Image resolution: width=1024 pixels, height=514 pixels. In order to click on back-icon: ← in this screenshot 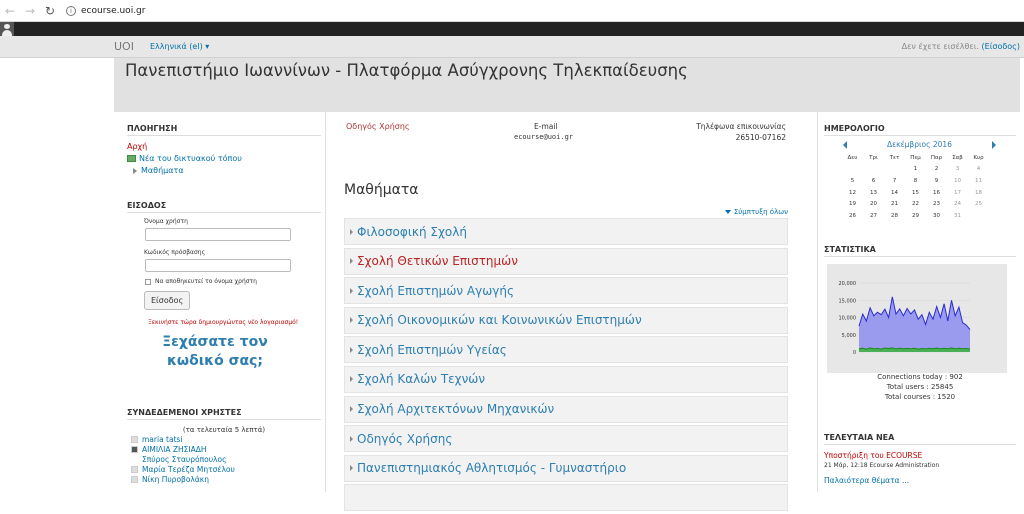, I will do `click(10, 11)`.